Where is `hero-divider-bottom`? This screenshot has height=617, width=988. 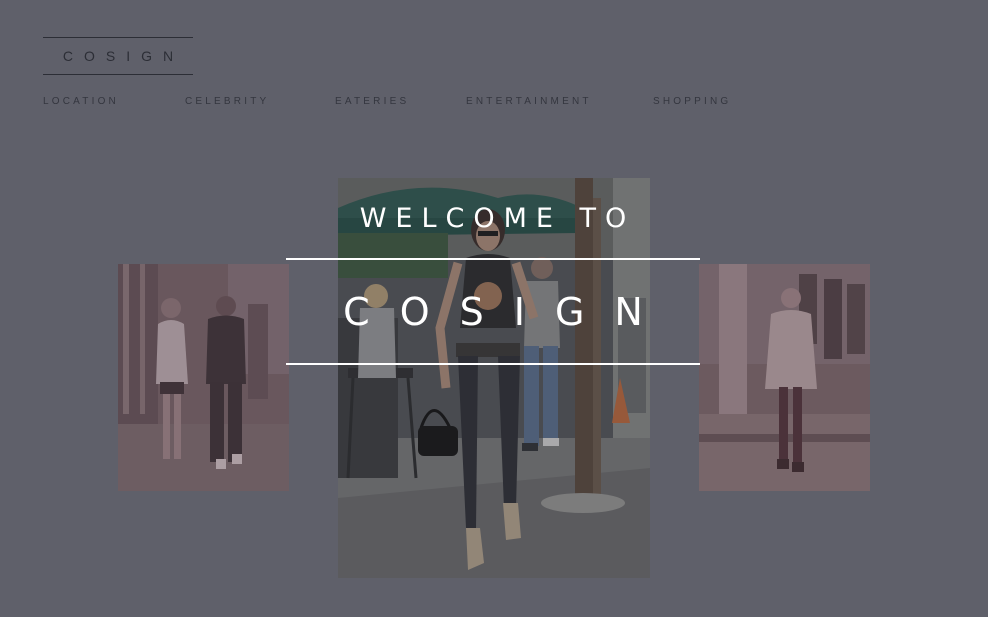
hero-divider-bottom is located at coordinates (493, 364).